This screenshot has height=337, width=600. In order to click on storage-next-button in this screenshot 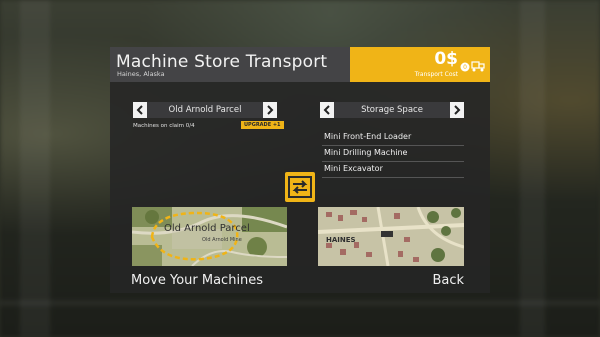, I will do `click(457, 110)`.